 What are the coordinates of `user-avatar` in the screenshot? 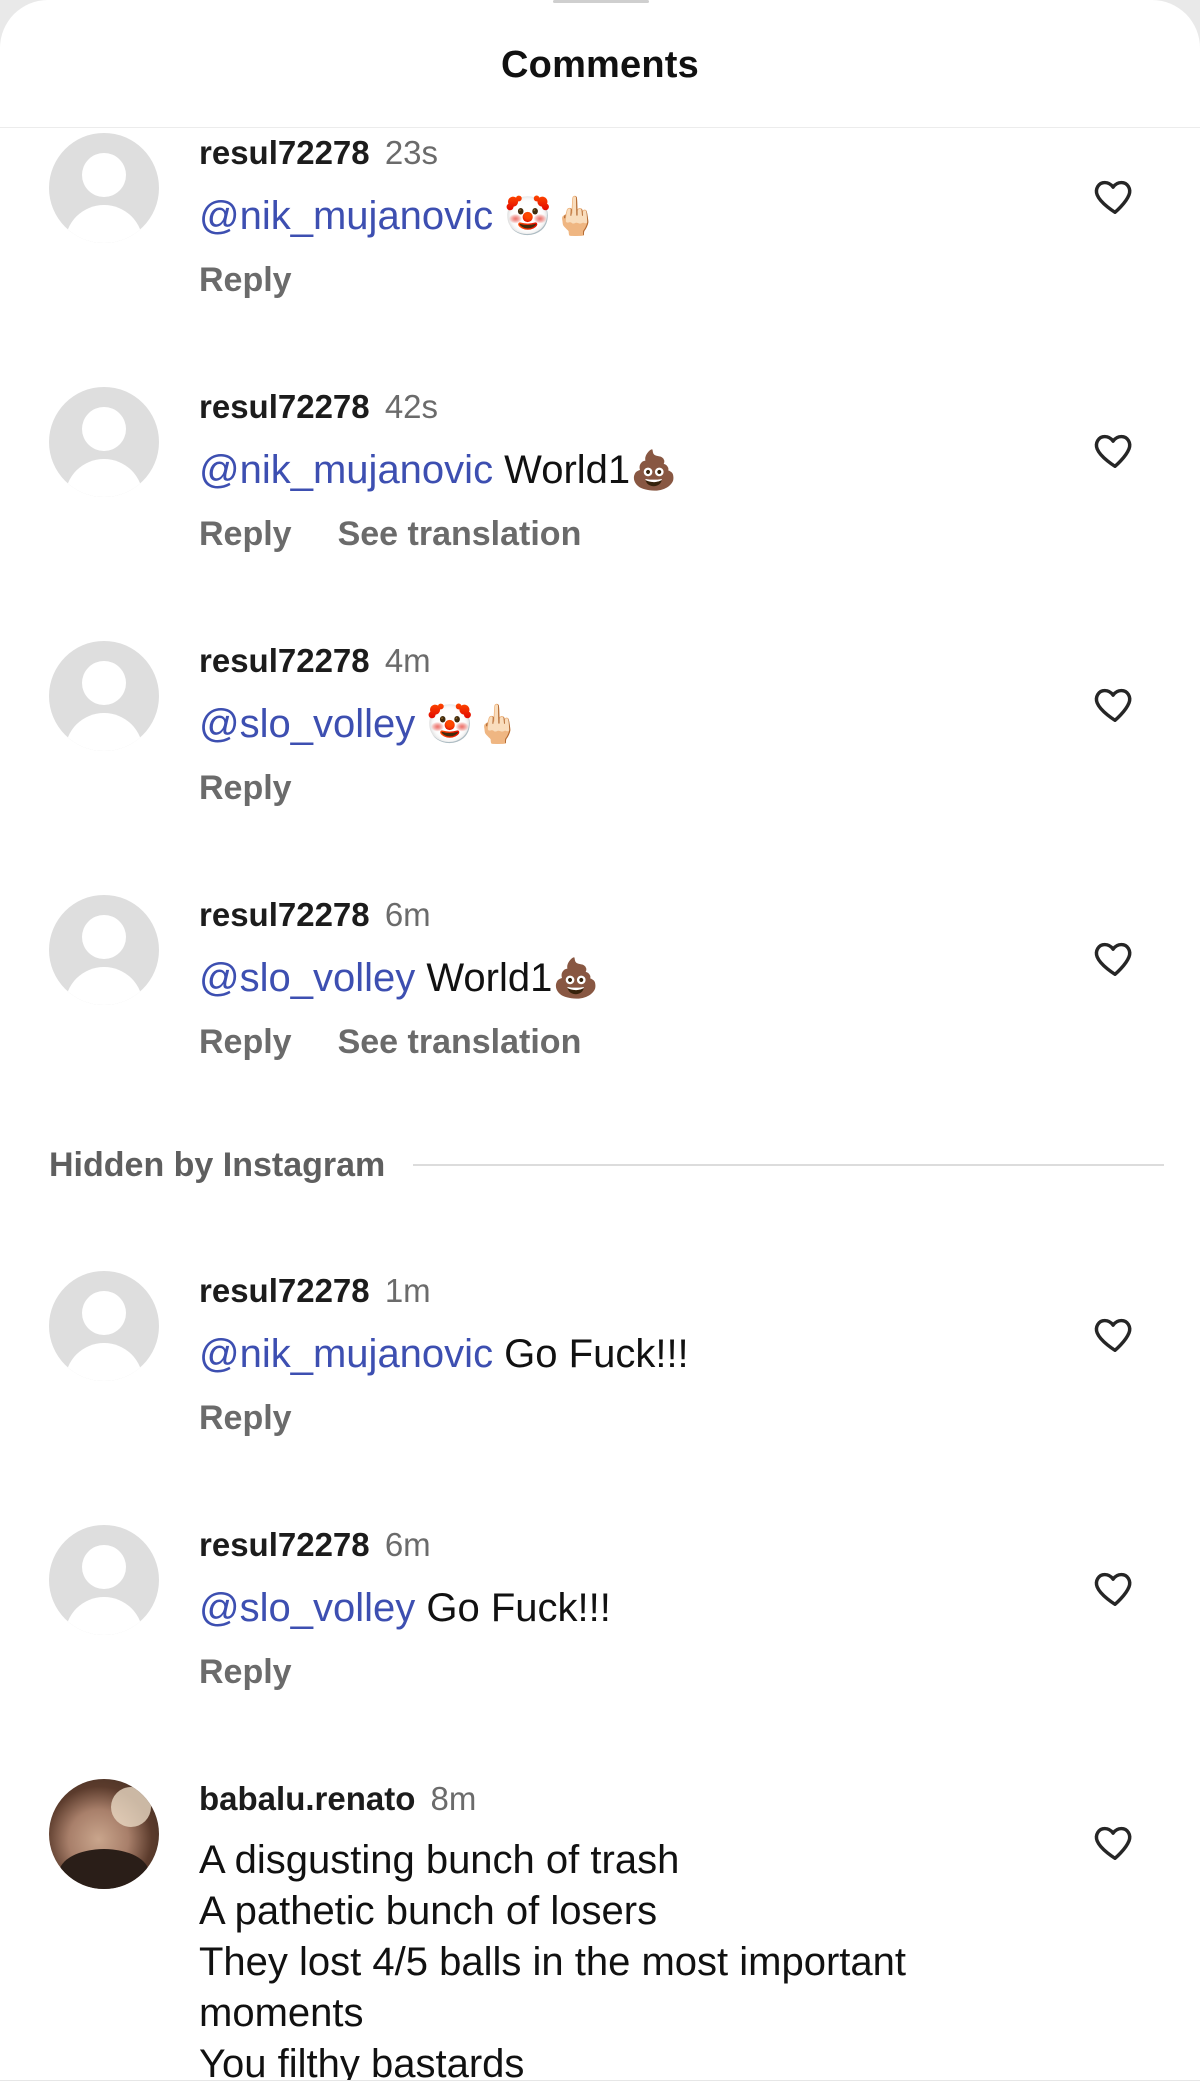 It's located at (104, 1834).